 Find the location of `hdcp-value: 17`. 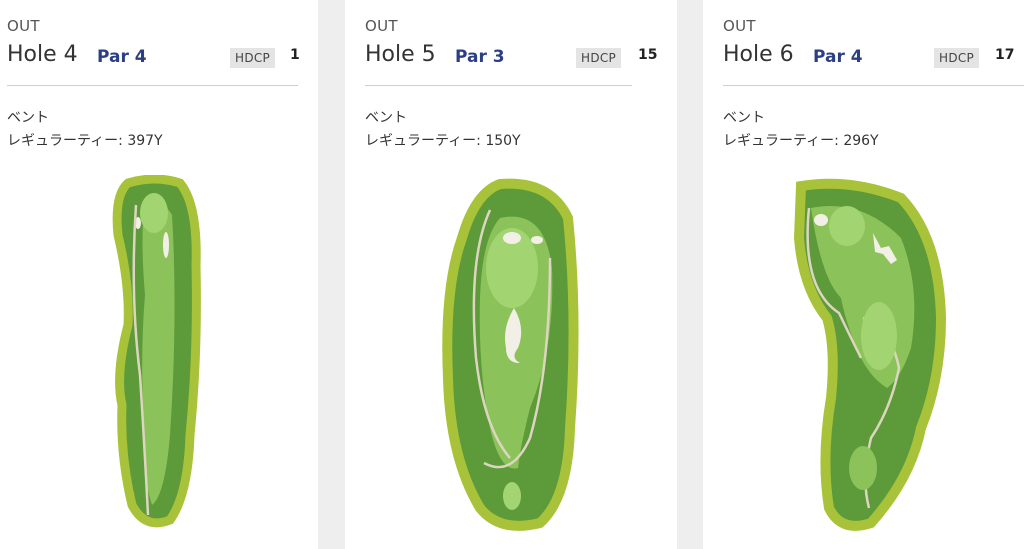

hdcp-value: 17 is located at coordinates (1005, 55).